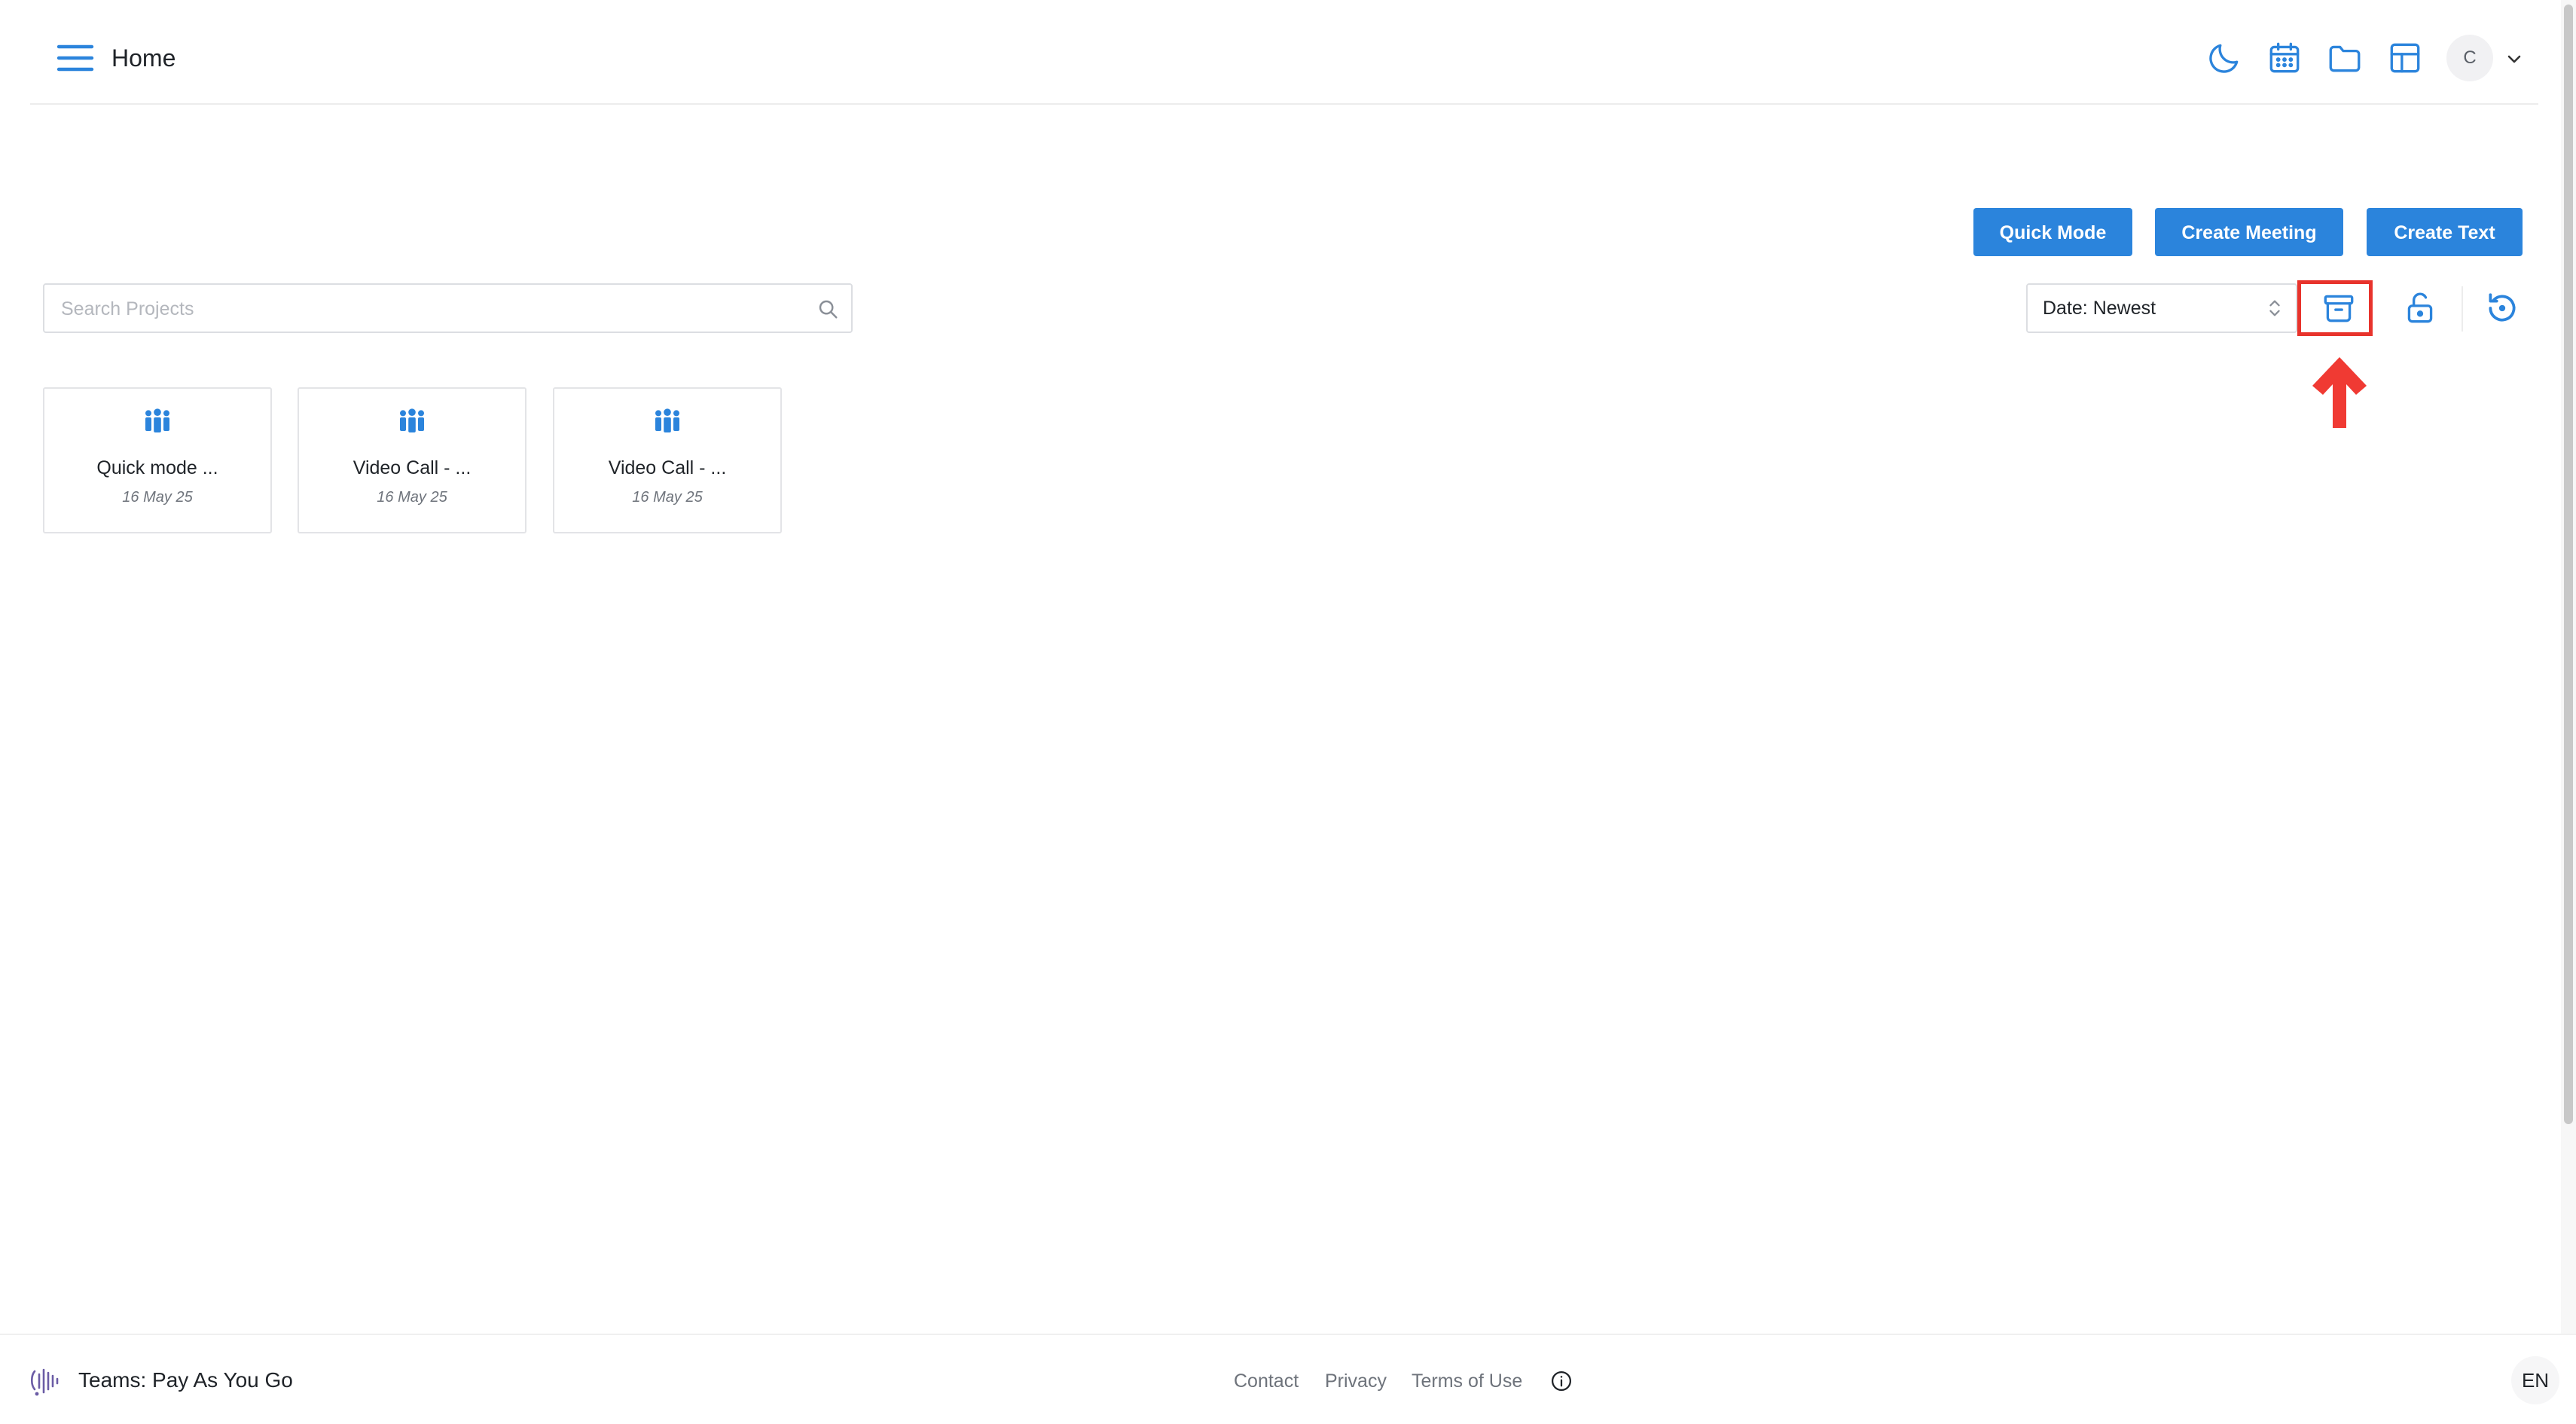  Describe the element at coordinates (2445, 232) in the screenshot. I see `create-text-button: Create Text` at that location.